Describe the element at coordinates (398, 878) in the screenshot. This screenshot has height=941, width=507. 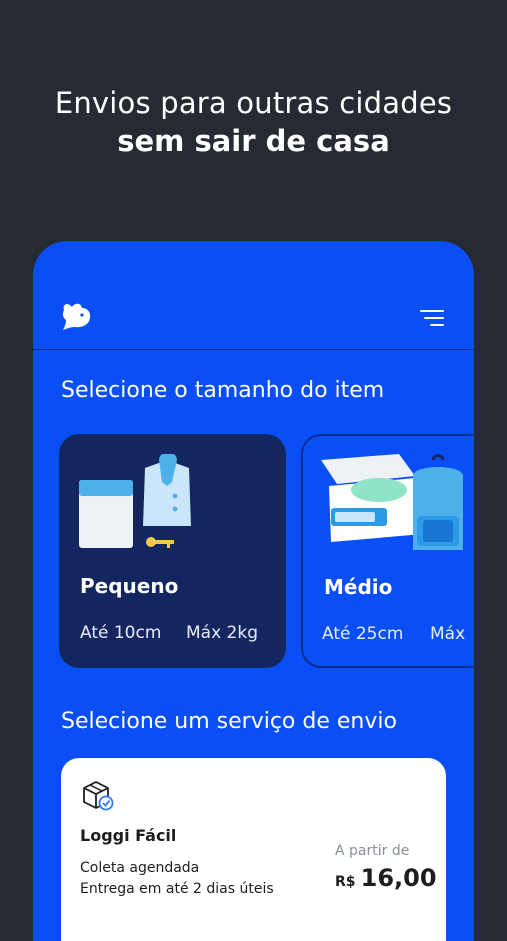
I see `price-amount: 16,00` at that location.